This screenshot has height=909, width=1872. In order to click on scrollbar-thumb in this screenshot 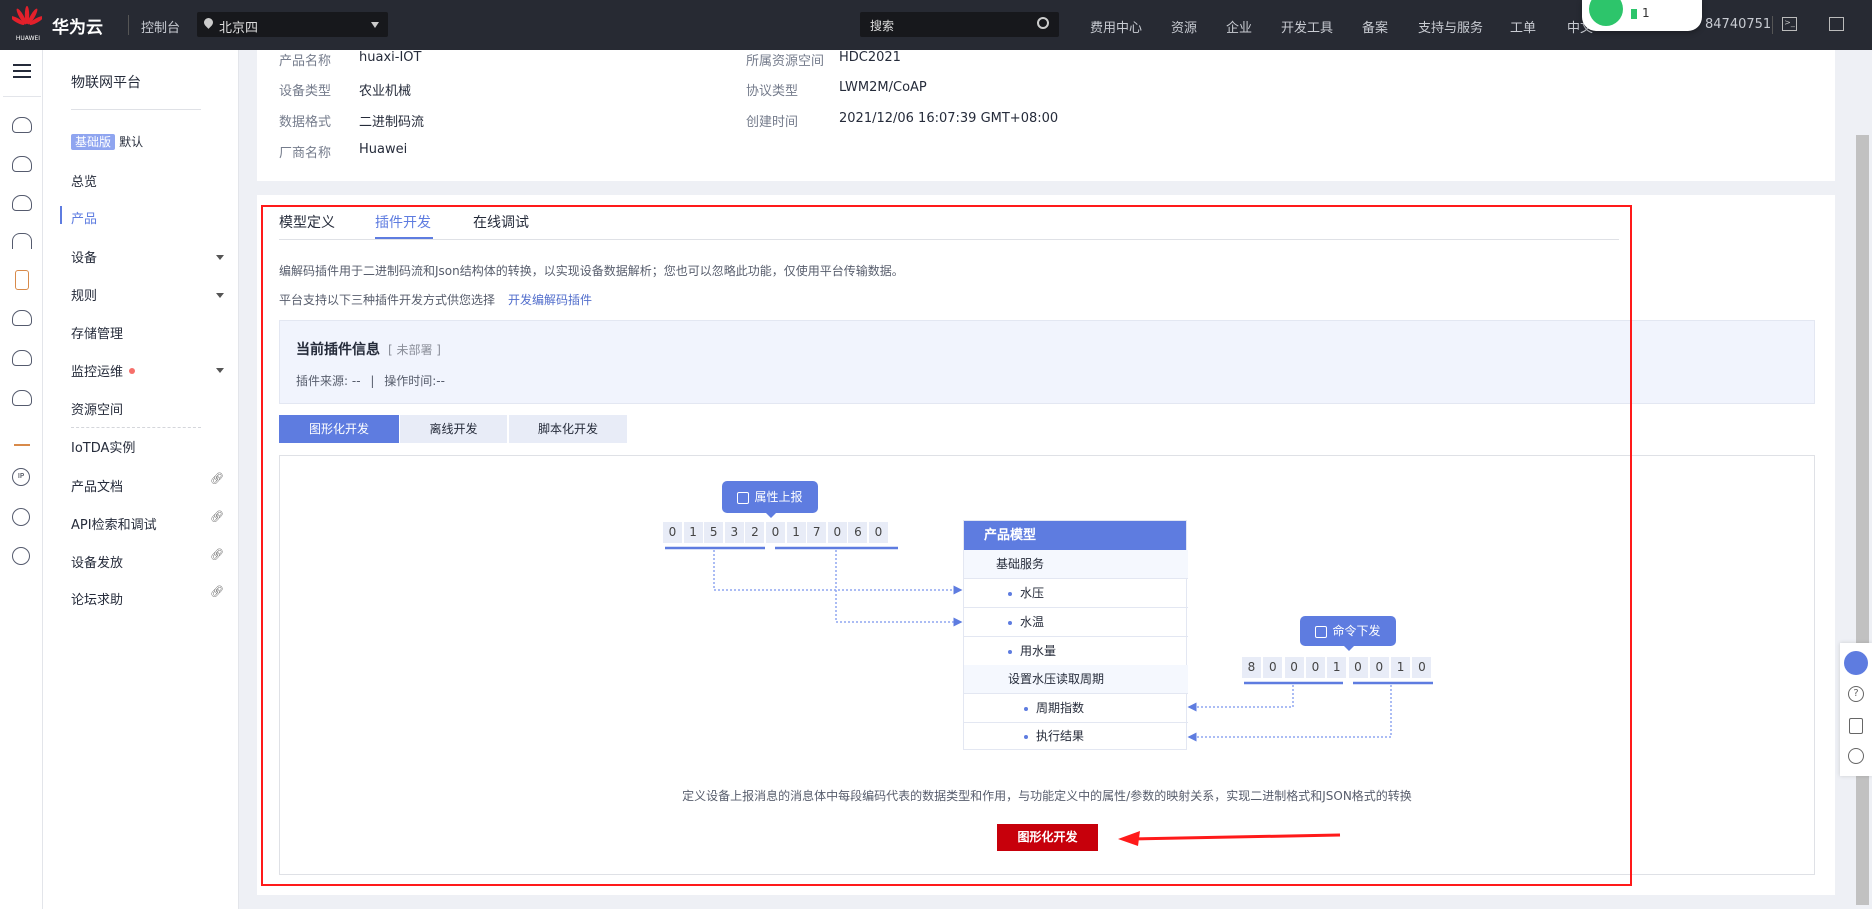, I will do `click(1862, 520)`.